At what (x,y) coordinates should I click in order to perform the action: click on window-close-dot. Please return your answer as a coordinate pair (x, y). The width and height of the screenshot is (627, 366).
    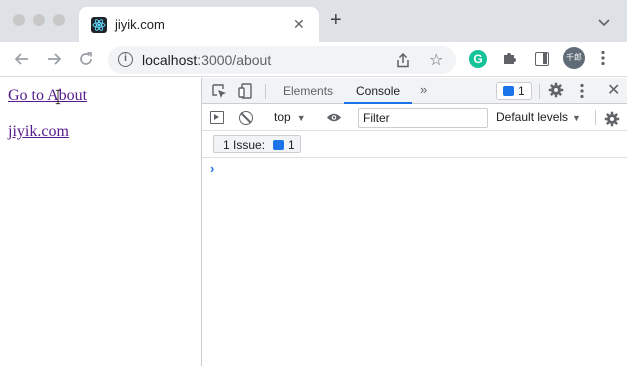
    Looking at the image, I should click on (19, 20).